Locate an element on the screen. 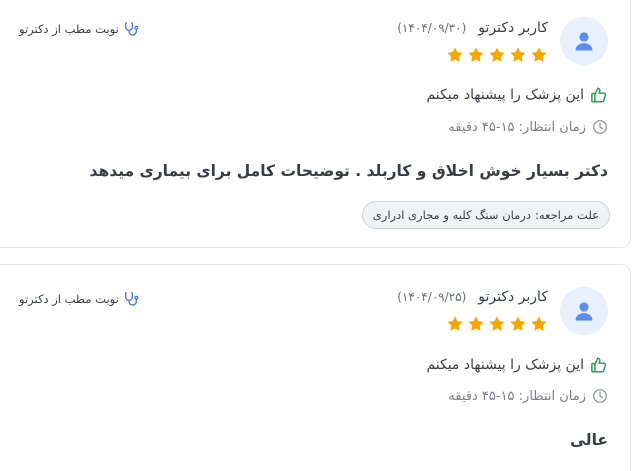  visit-reason-value: درمان سنگ کلیه و مجاری ادراری is located at coordinates (451, 215).